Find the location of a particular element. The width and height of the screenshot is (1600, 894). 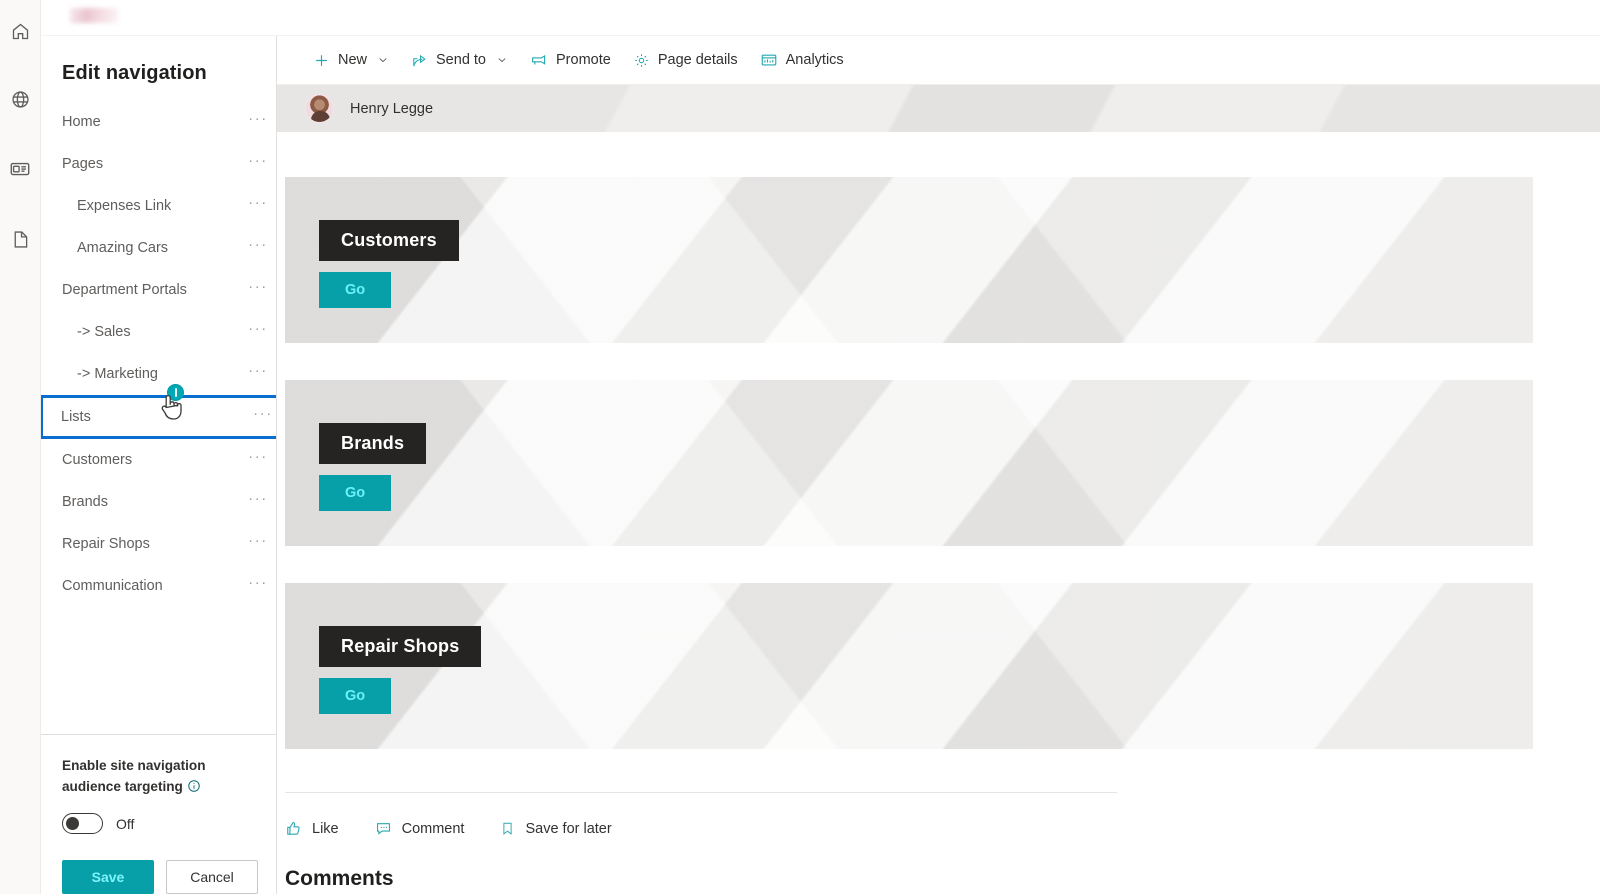

command-analytics: Analytics is located at coordinates (802, 60).